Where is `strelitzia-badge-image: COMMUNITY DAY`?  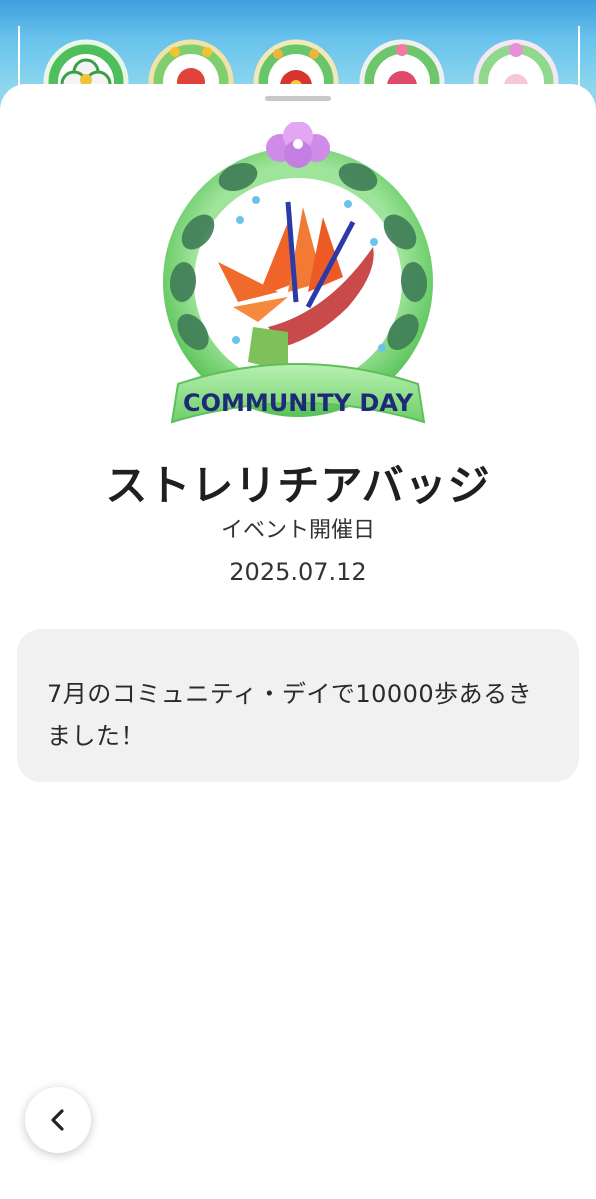 strelitzia-badge-image: COMMUNITY DAY is located at coordinates (298, 280).